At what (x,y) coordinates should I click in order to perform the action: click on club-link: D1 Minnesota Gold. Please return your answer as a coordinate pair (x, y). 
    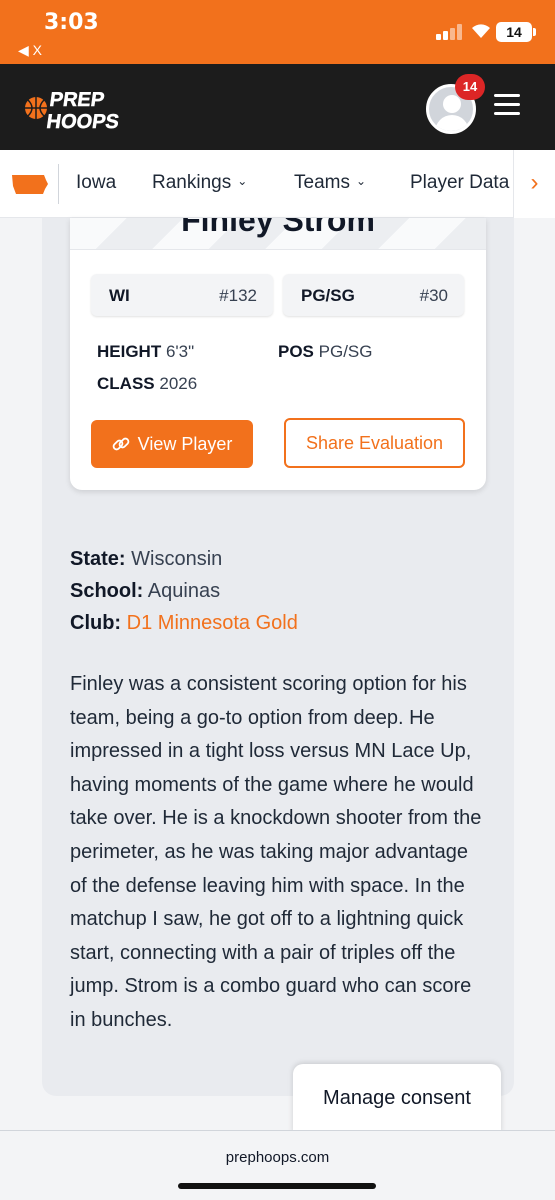
    Looking at the image, I should click on (212, 623).